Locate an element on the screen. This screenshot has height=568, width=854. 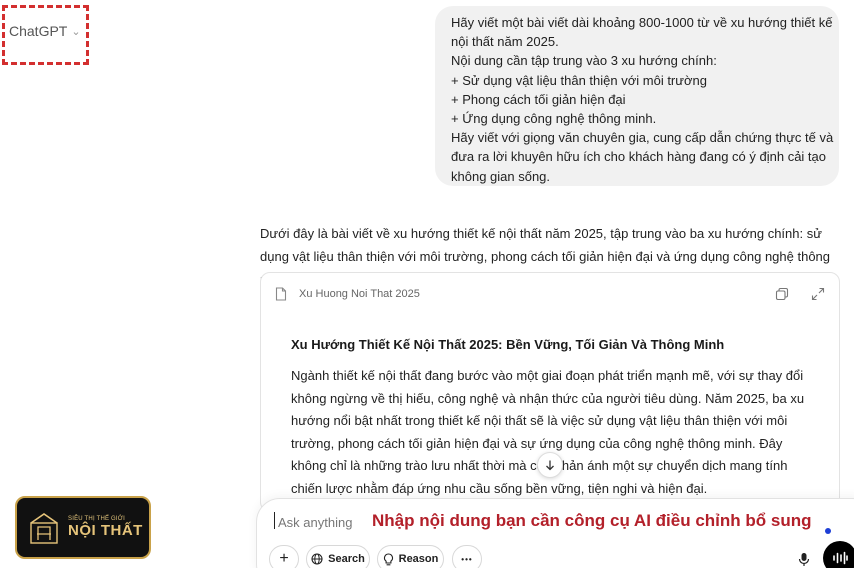
document-header: Xu Huong Noi That 2025 is located at coordinates (550, 294).